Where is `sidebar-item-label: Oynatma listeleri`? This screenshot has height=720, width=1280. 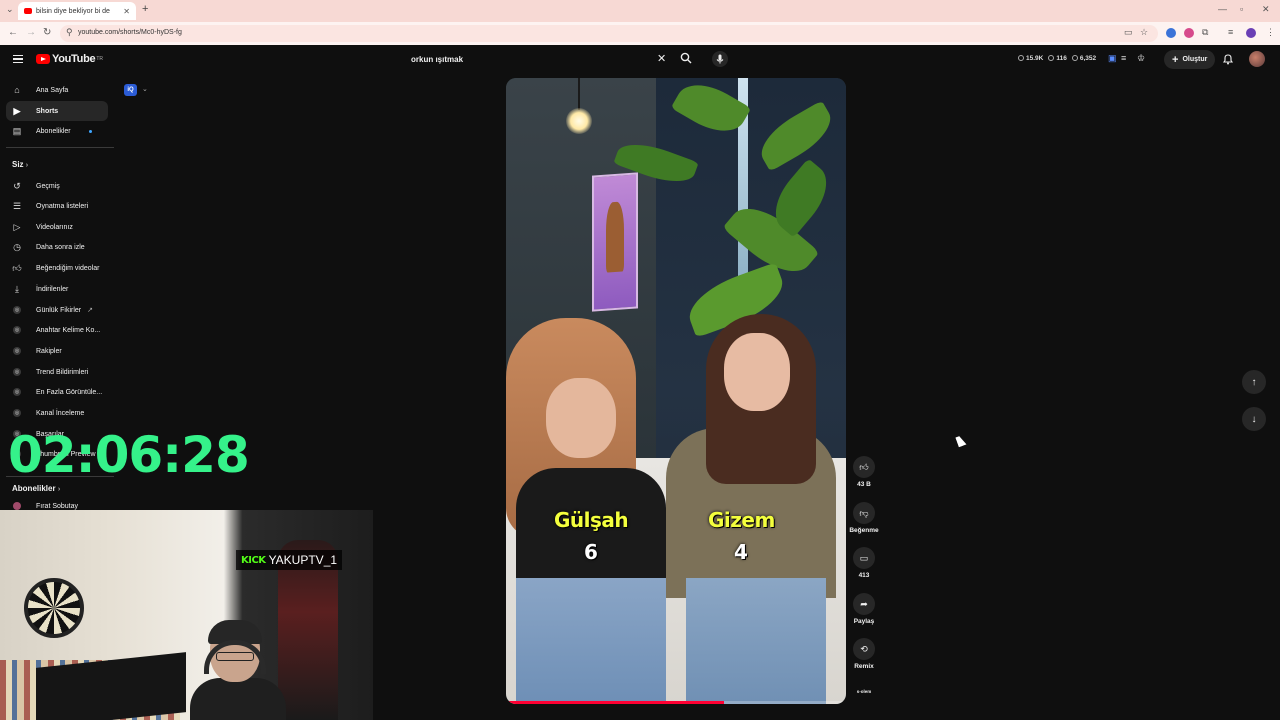
sidebar-item-label: Oynatma listeleri is located at coordinates (62, 206).